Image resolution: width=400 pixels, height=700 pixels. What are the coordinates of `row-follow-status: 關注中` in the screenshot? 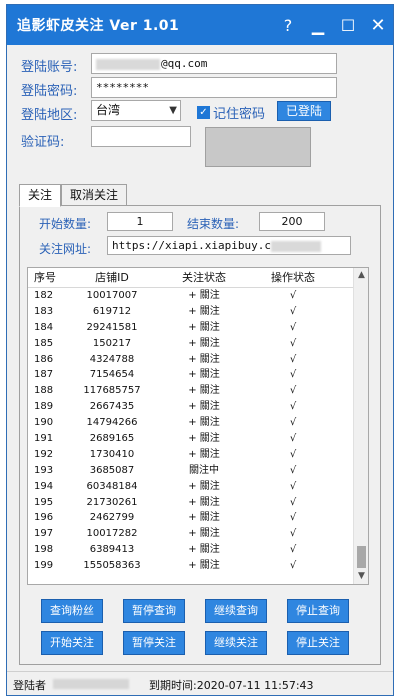 It's located at (204, 470).